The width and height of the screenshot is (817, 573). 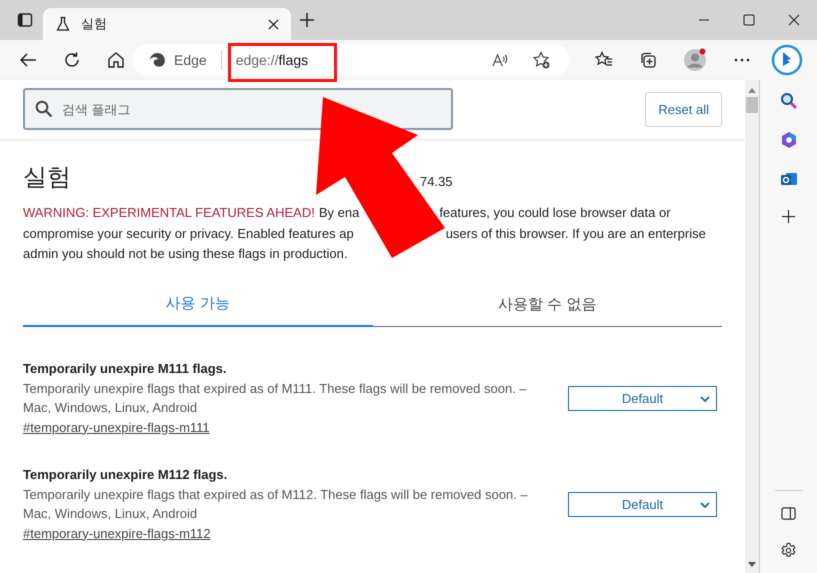 I want to click on version-text: 74.35, so click(x=436, y=181).